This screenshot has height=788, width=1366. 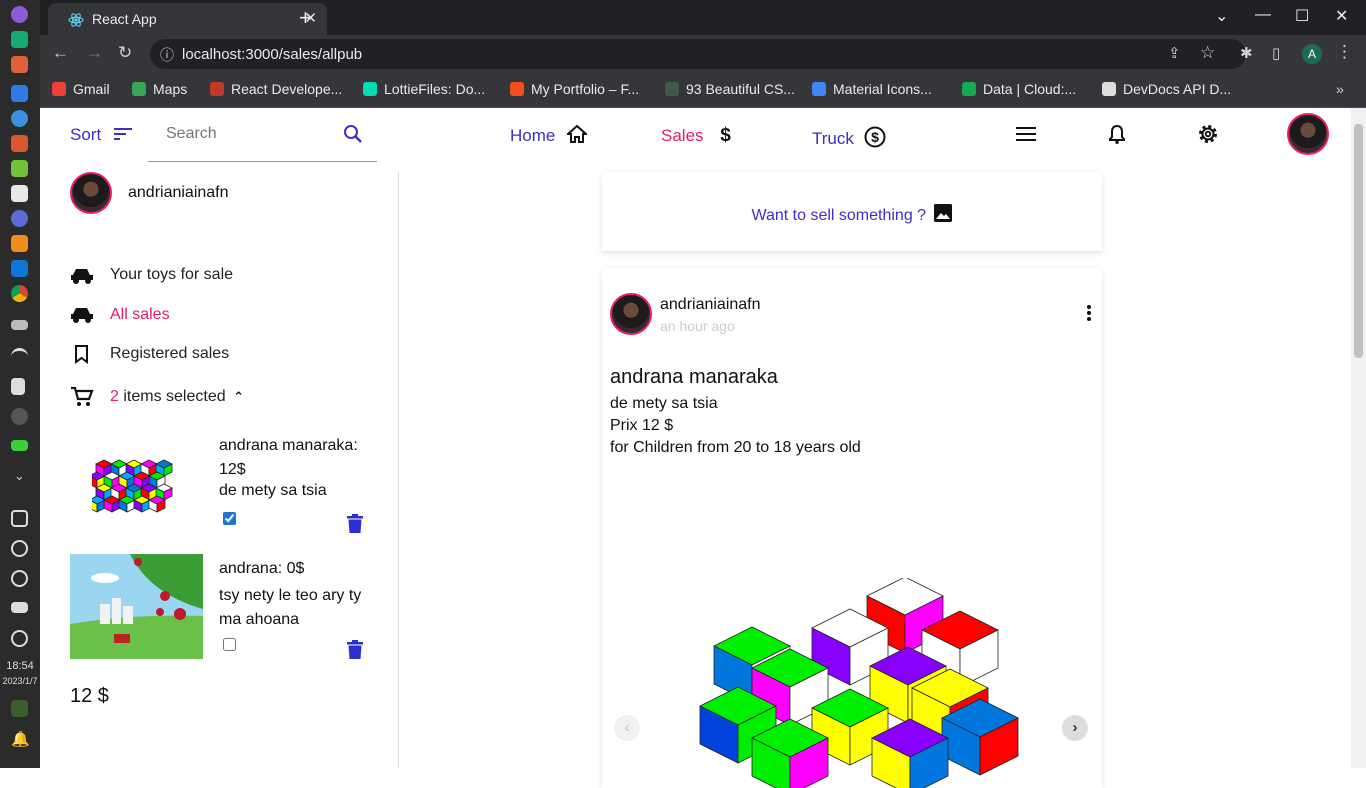 What do you see at coordinates (627, 728) in the screenshot?
I see `carousel-prev-button: ‹` at bounding box center [627, 728].